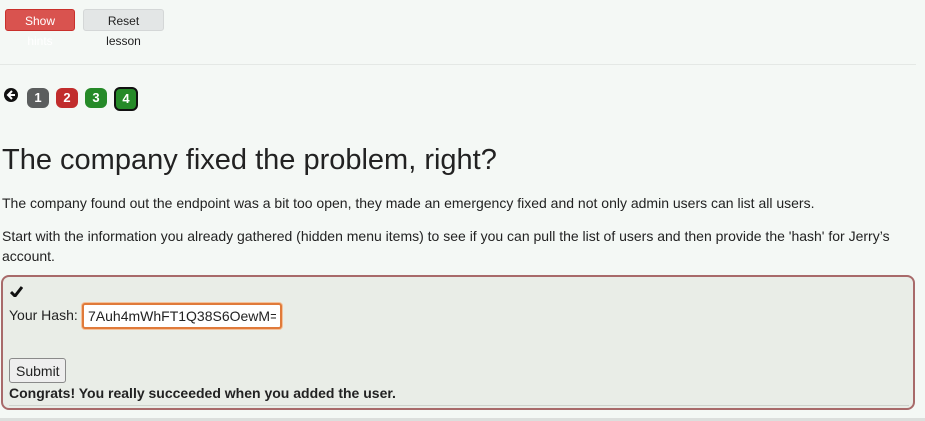  I want to click on feedback-divider, so click(459, 405).